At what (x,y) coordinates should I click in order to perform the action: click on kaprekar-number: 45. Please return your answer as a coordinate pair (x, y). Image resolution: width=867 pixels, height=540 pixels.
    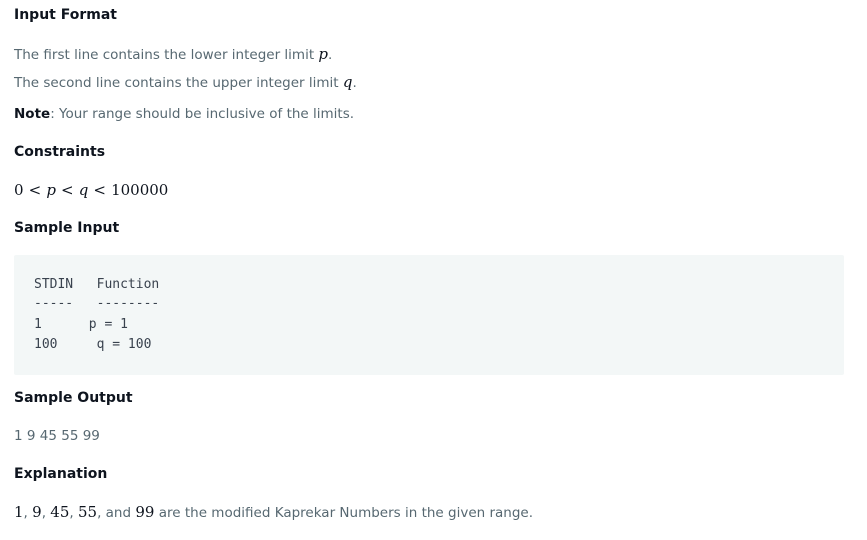
    Looking at the image, I should click on (60, 512).